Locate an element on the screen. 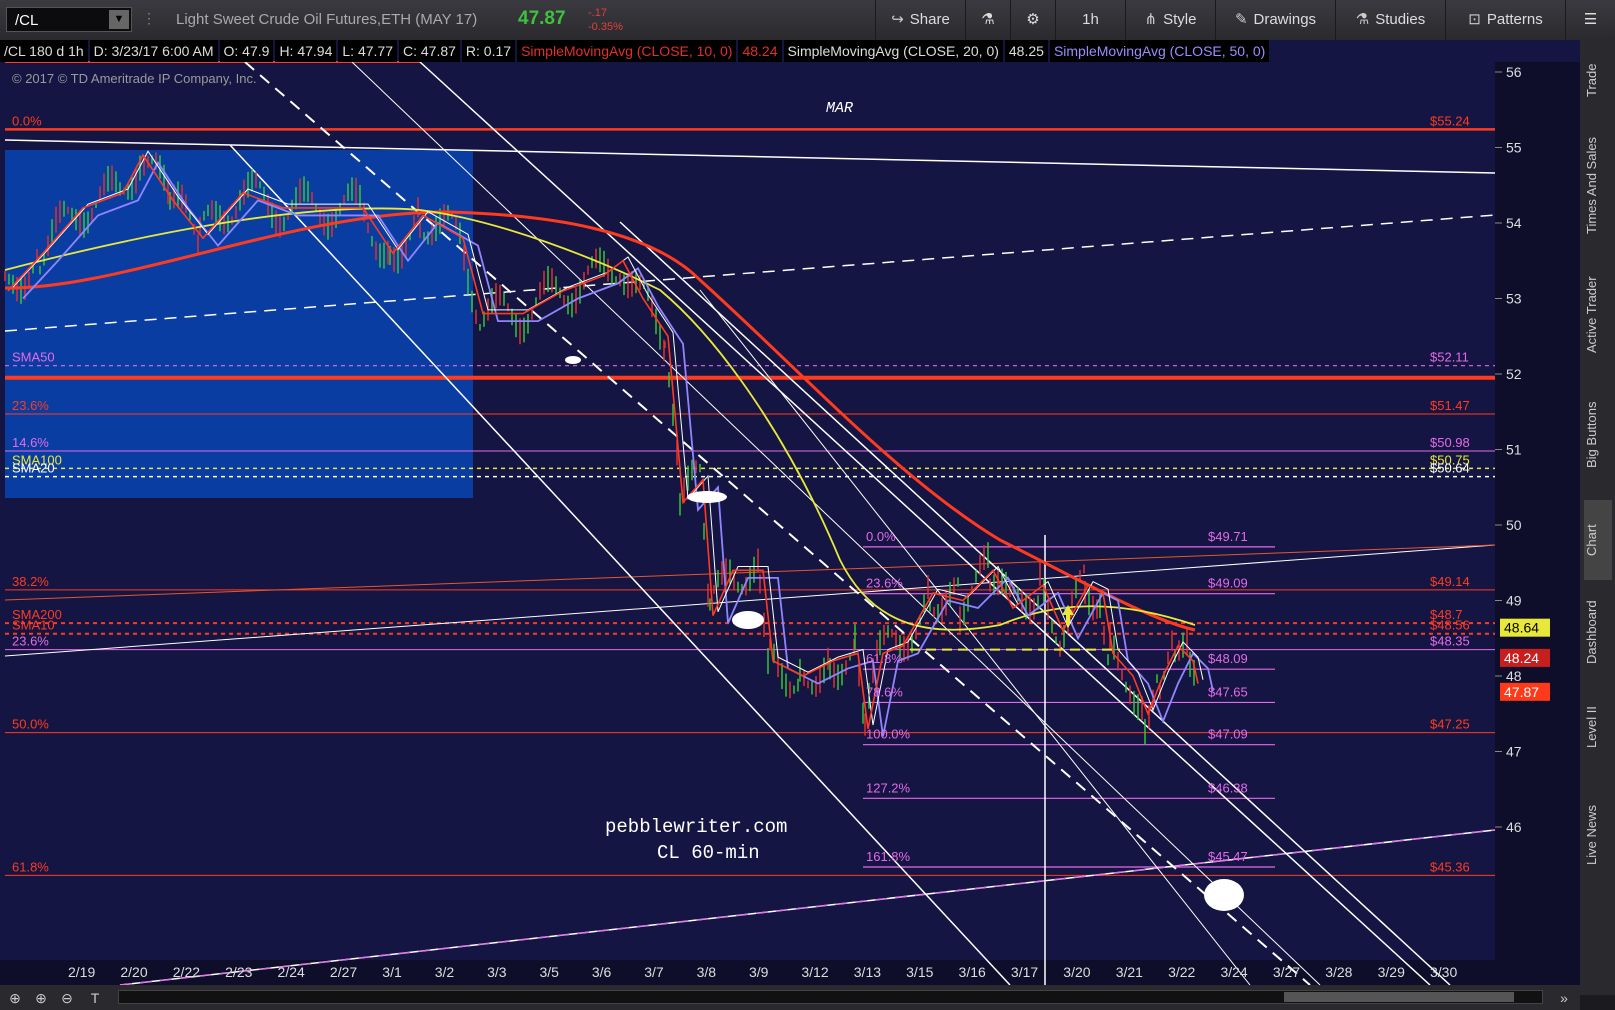 The width and height of the screenshot is (1615, 1010). level-right-label: $47.25 is located at coordinates (1450, 724).